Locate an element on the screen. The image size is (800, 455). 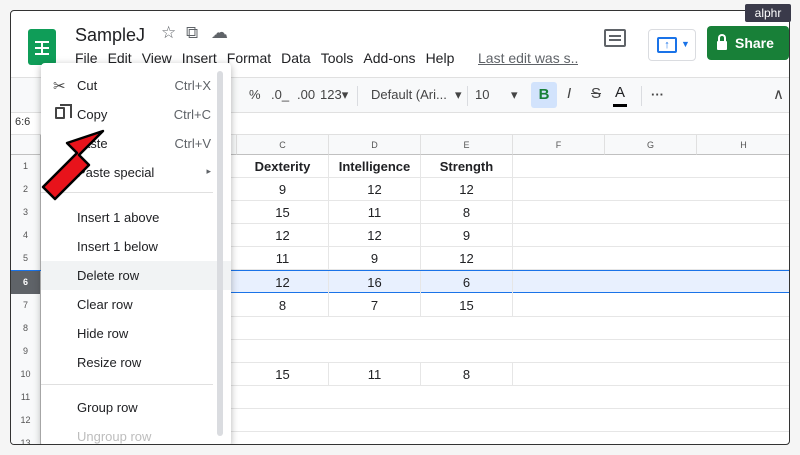
sheets-logo-icon is located at coordinates (42, 47).